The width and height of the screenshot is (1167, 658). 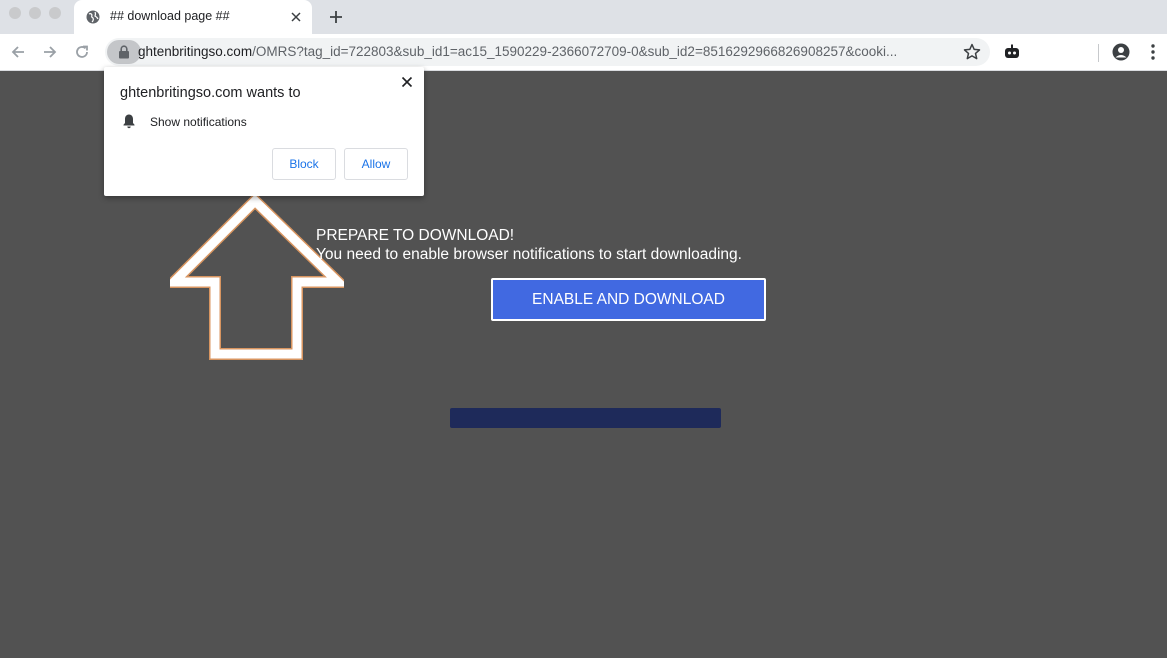 I want to click on url-host: ghtenbritingso.com, so click(x=195, y=51).